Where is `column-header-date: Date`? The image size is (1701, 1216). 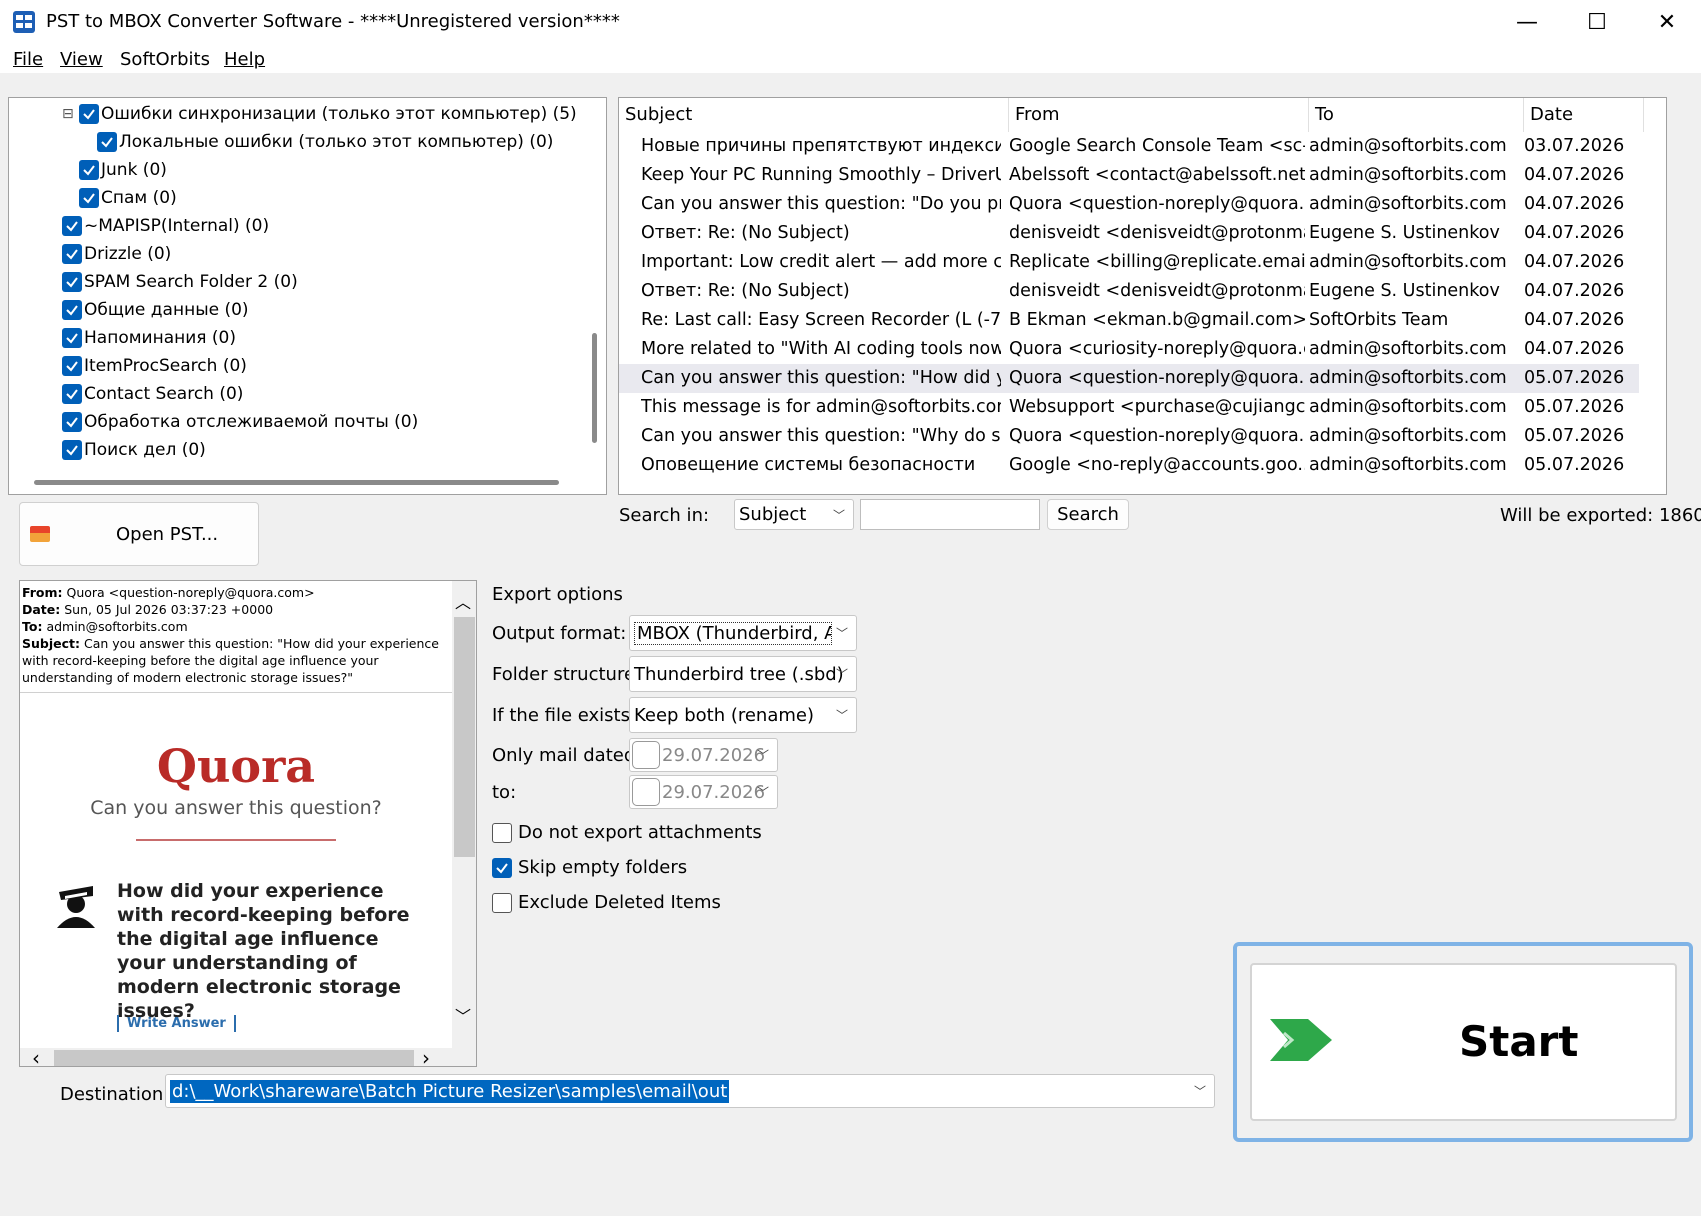 column-header-date: Date is located at coordinates (1584, 115).